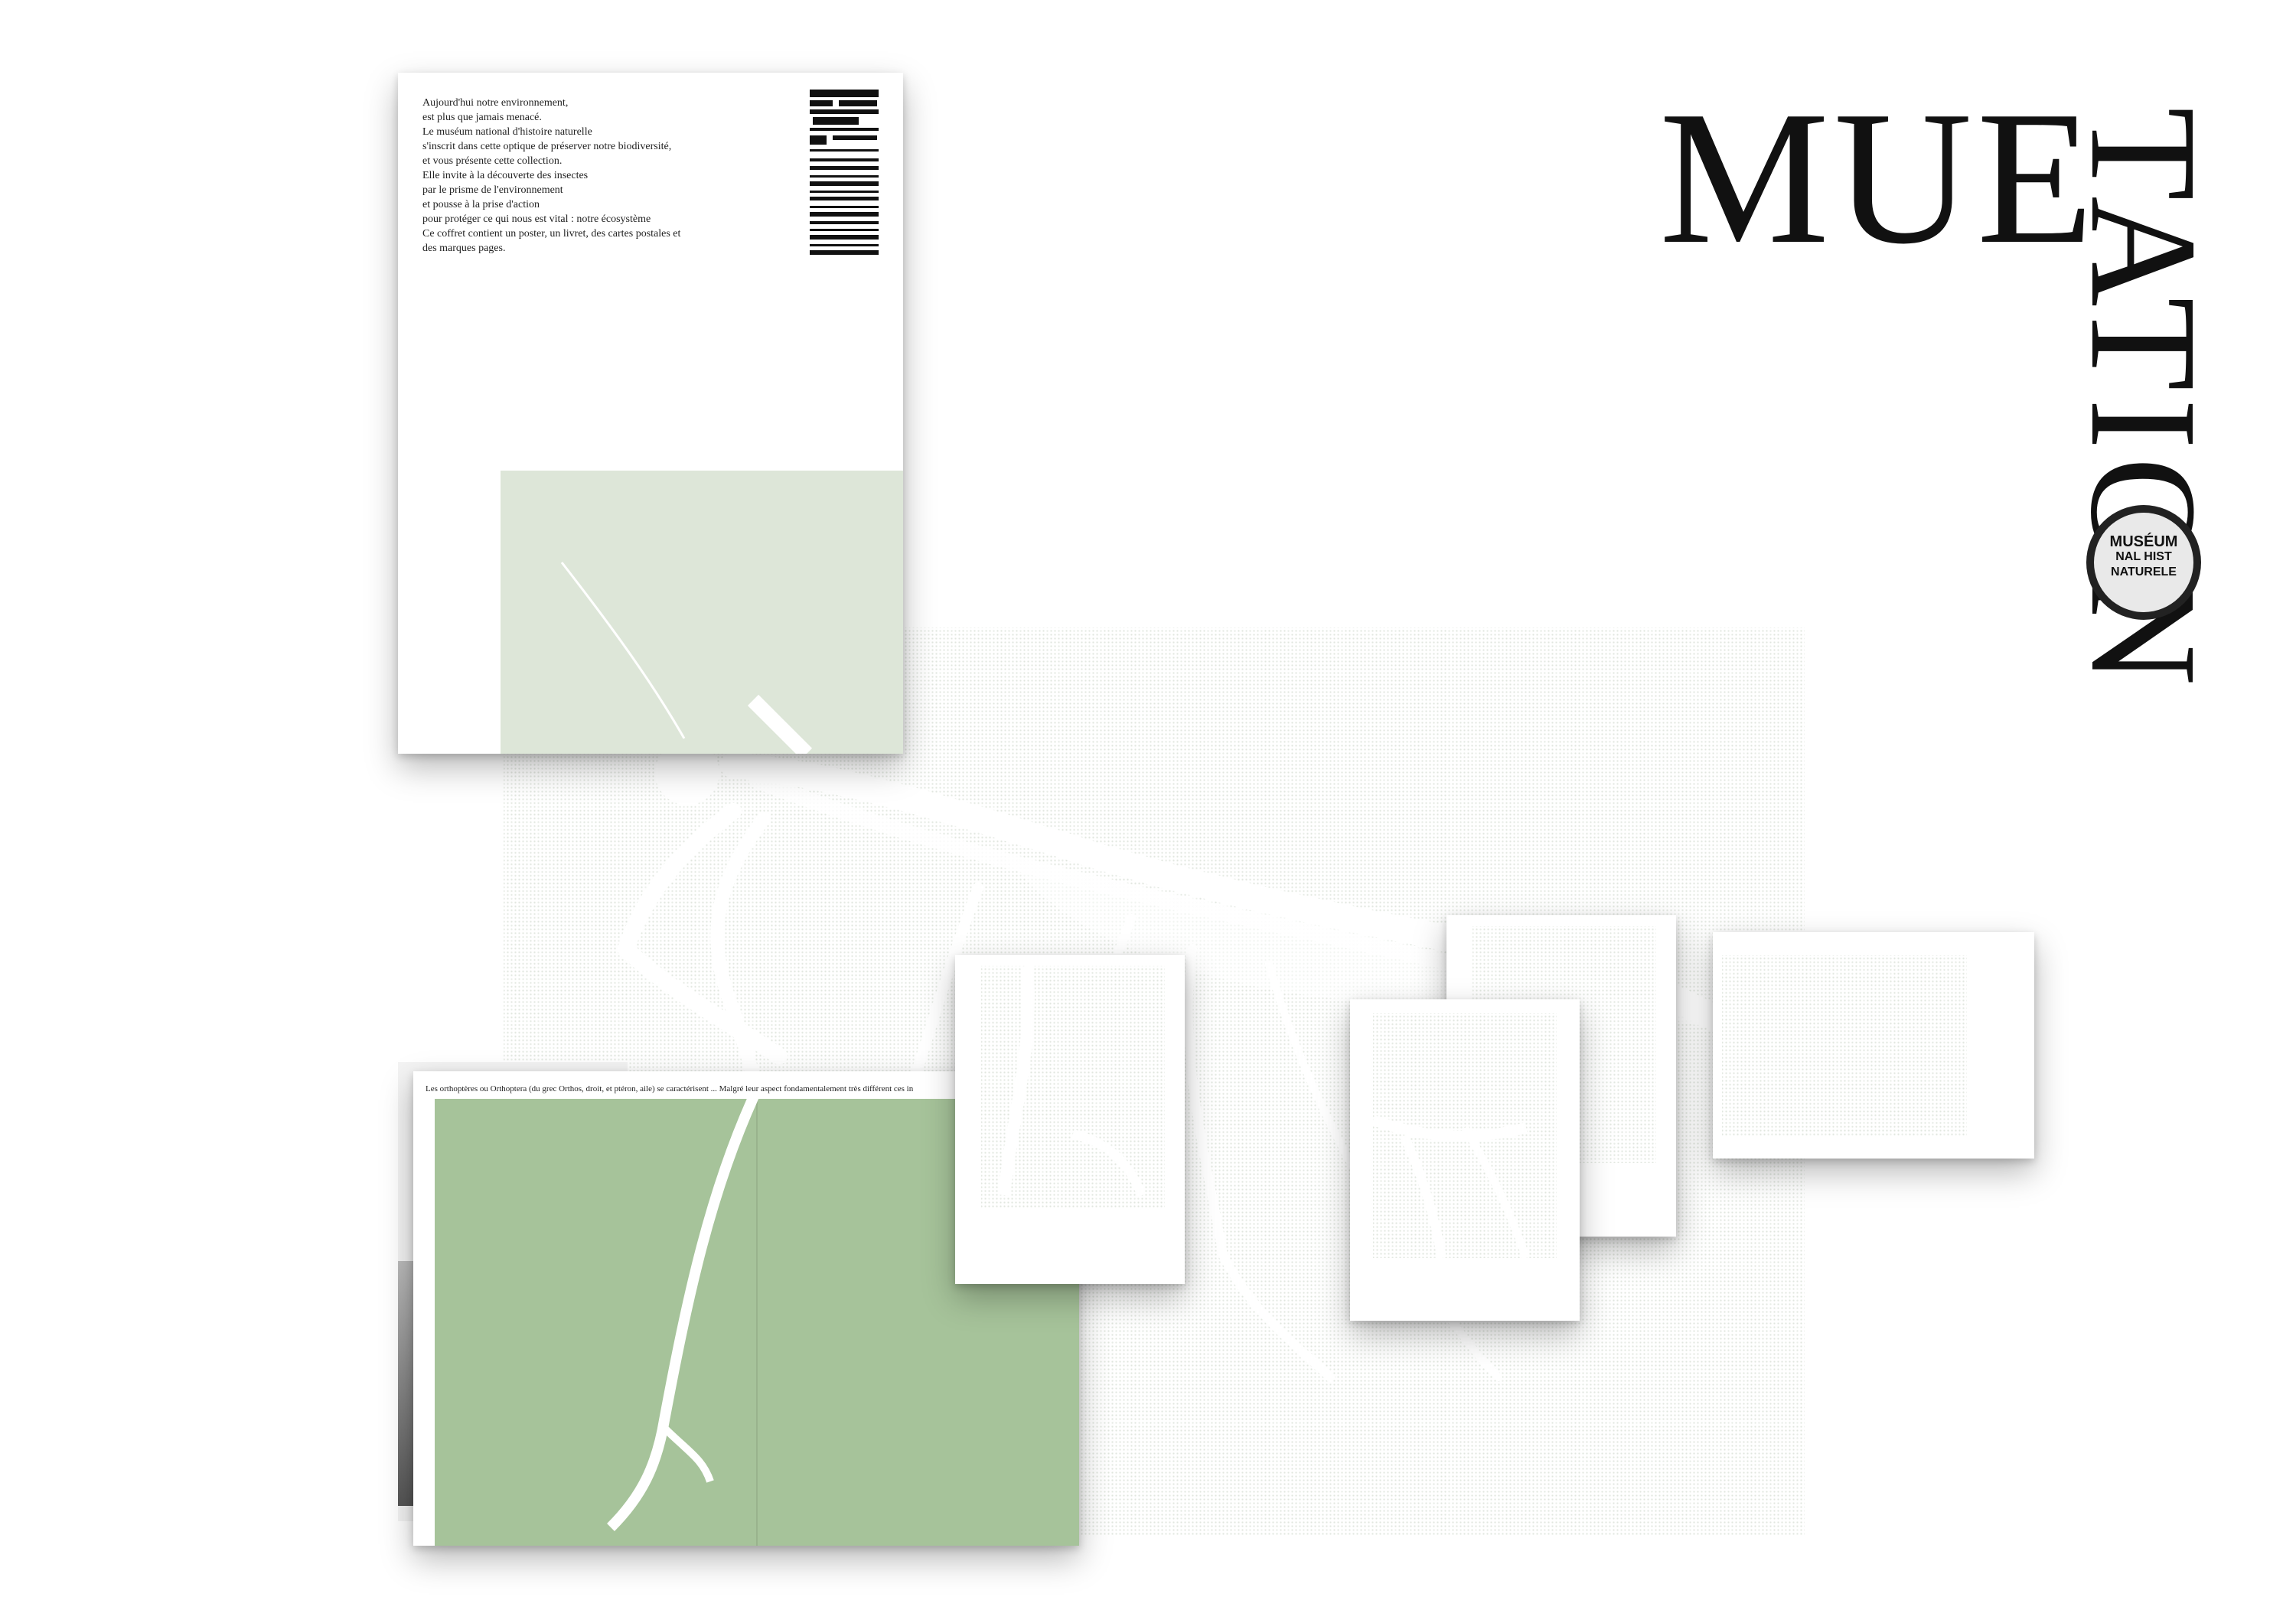 This screenshot has width=2296, height=1623. Describe the element at coordinates (2143, 557) in the screenshot. I see `logo-line-2: NAL HIST` at that location.